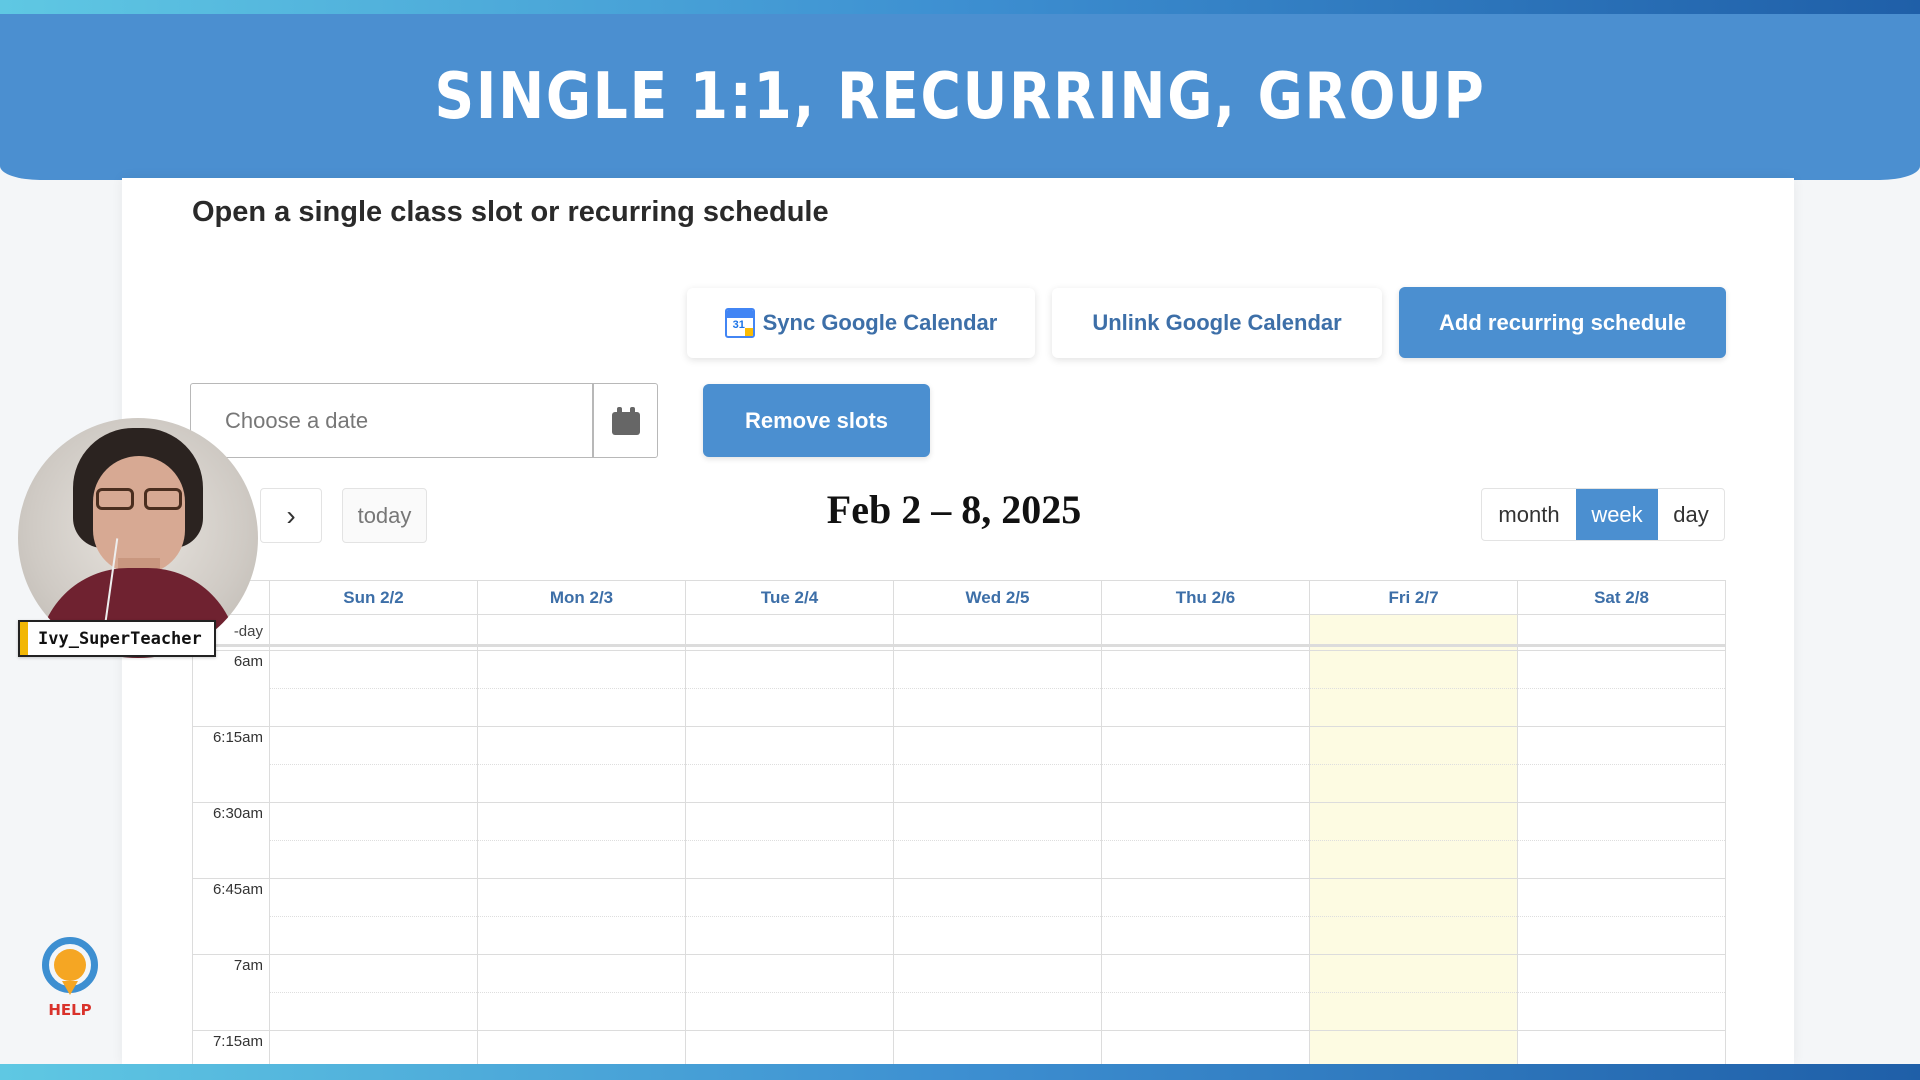  I want to click on time-slot-label: 7:15am, so click(237, 1041).